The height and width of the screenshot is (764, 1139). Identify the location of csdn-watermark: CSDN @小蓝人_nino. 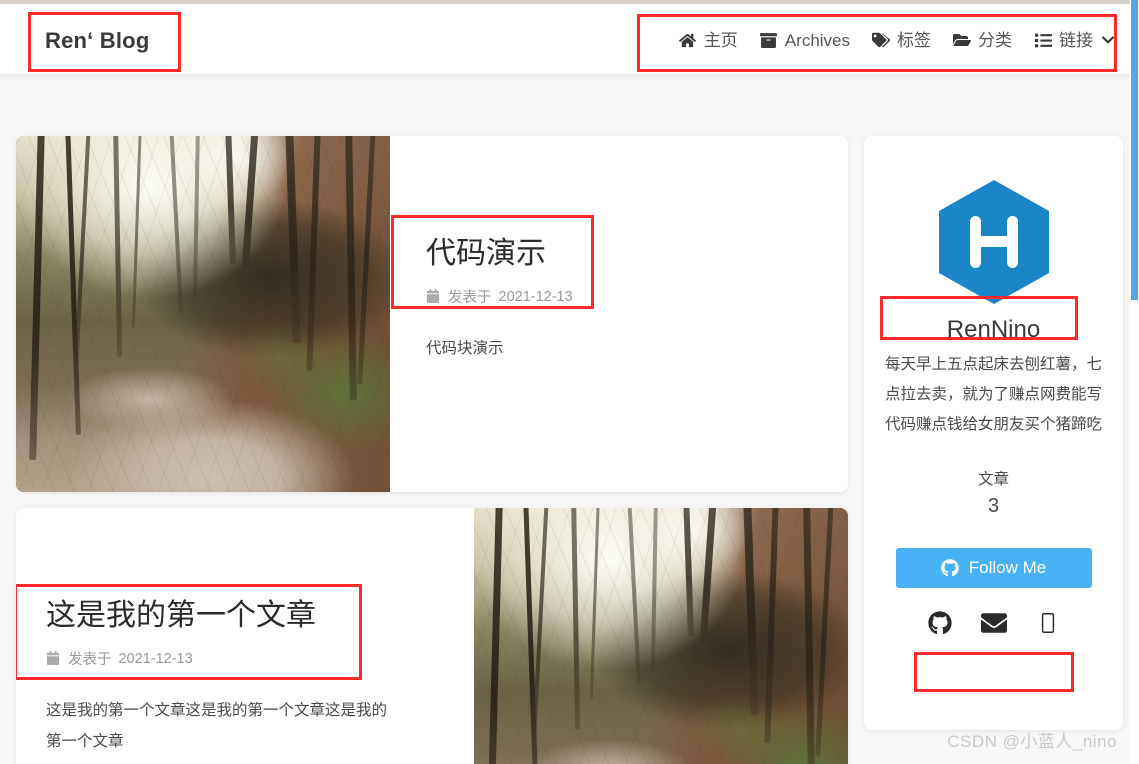
(1032, 741).